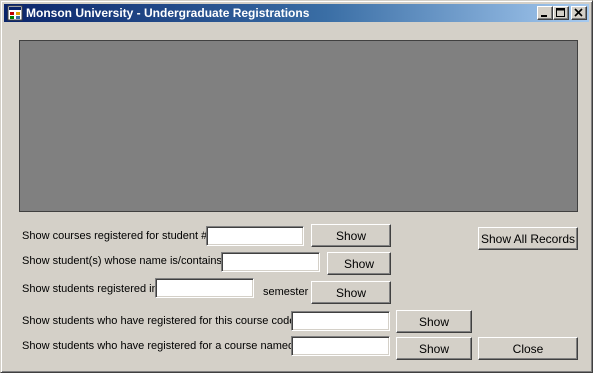  I want to click on maximize-button, so click(561, 13).